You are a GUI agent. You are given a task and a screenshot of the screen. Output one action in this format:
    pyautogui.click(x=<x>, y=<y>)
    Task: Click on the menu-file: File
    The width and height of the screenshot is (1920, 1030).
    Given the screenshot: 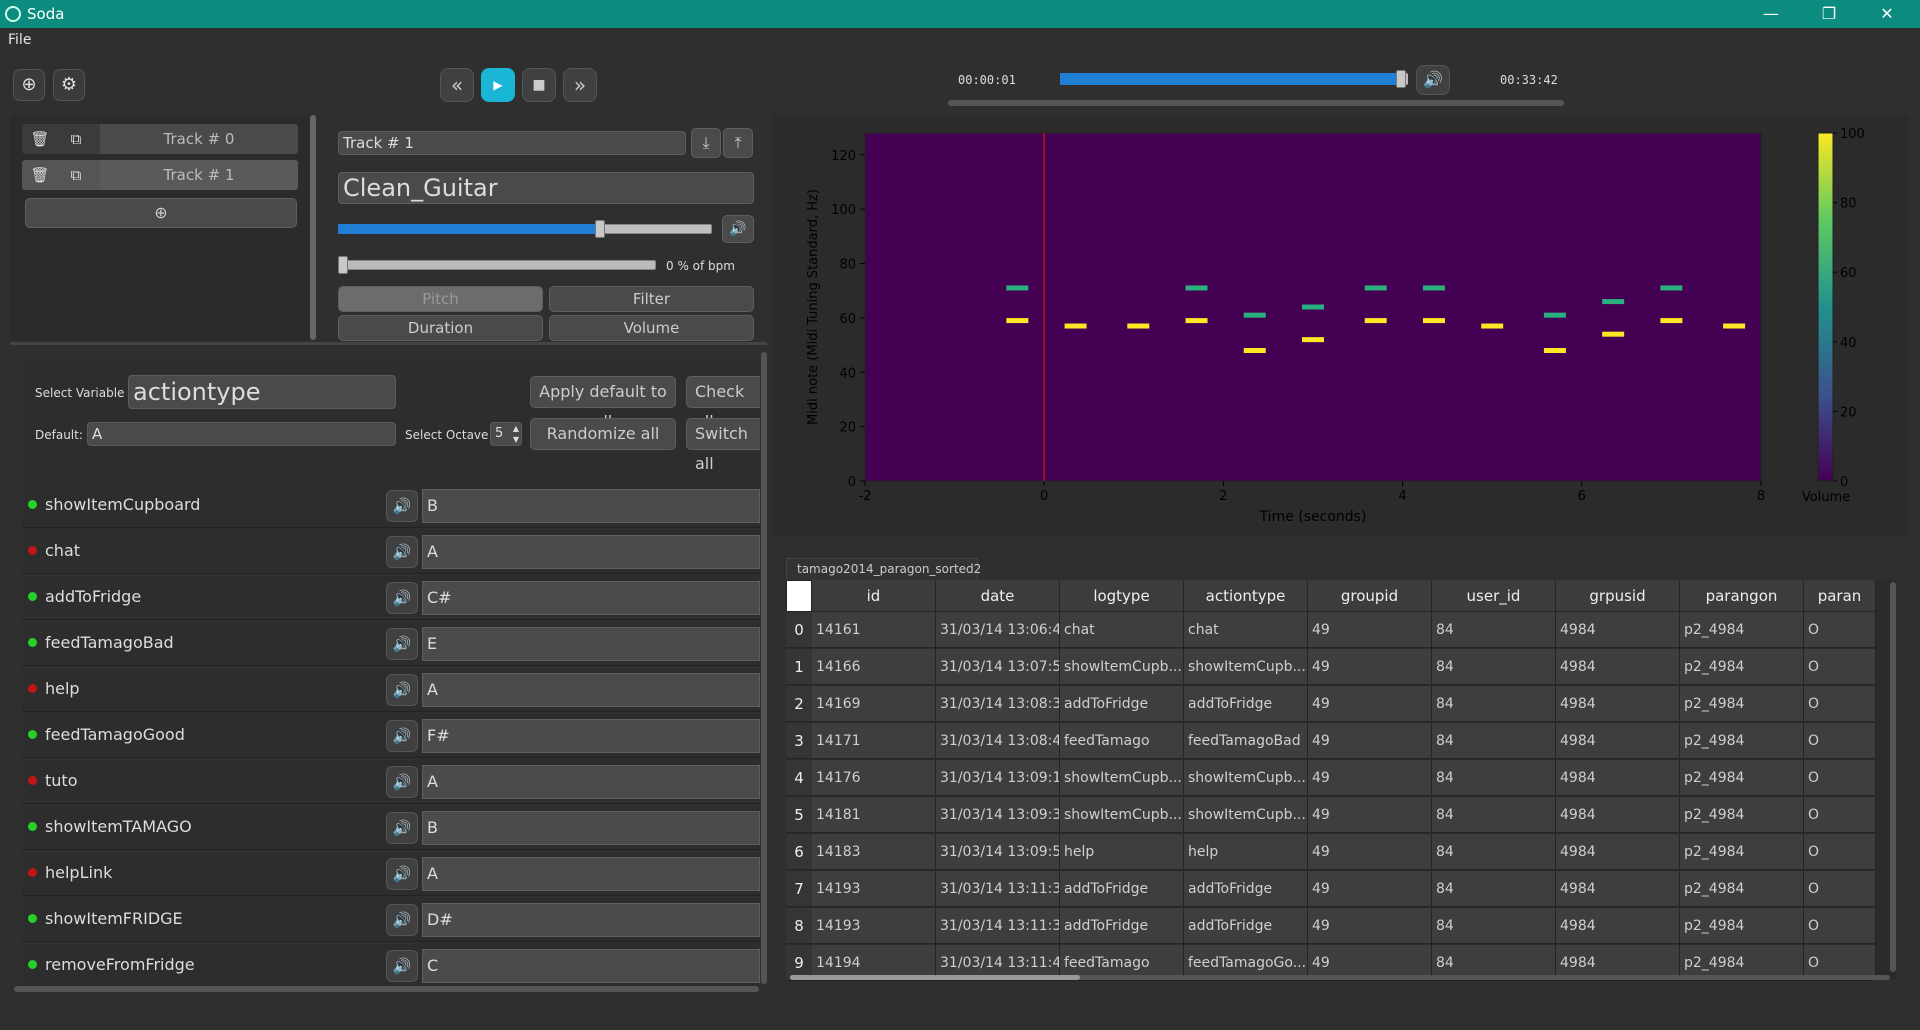 What is the action you would take?
    pyautogui.click(x=19, y=40)
    